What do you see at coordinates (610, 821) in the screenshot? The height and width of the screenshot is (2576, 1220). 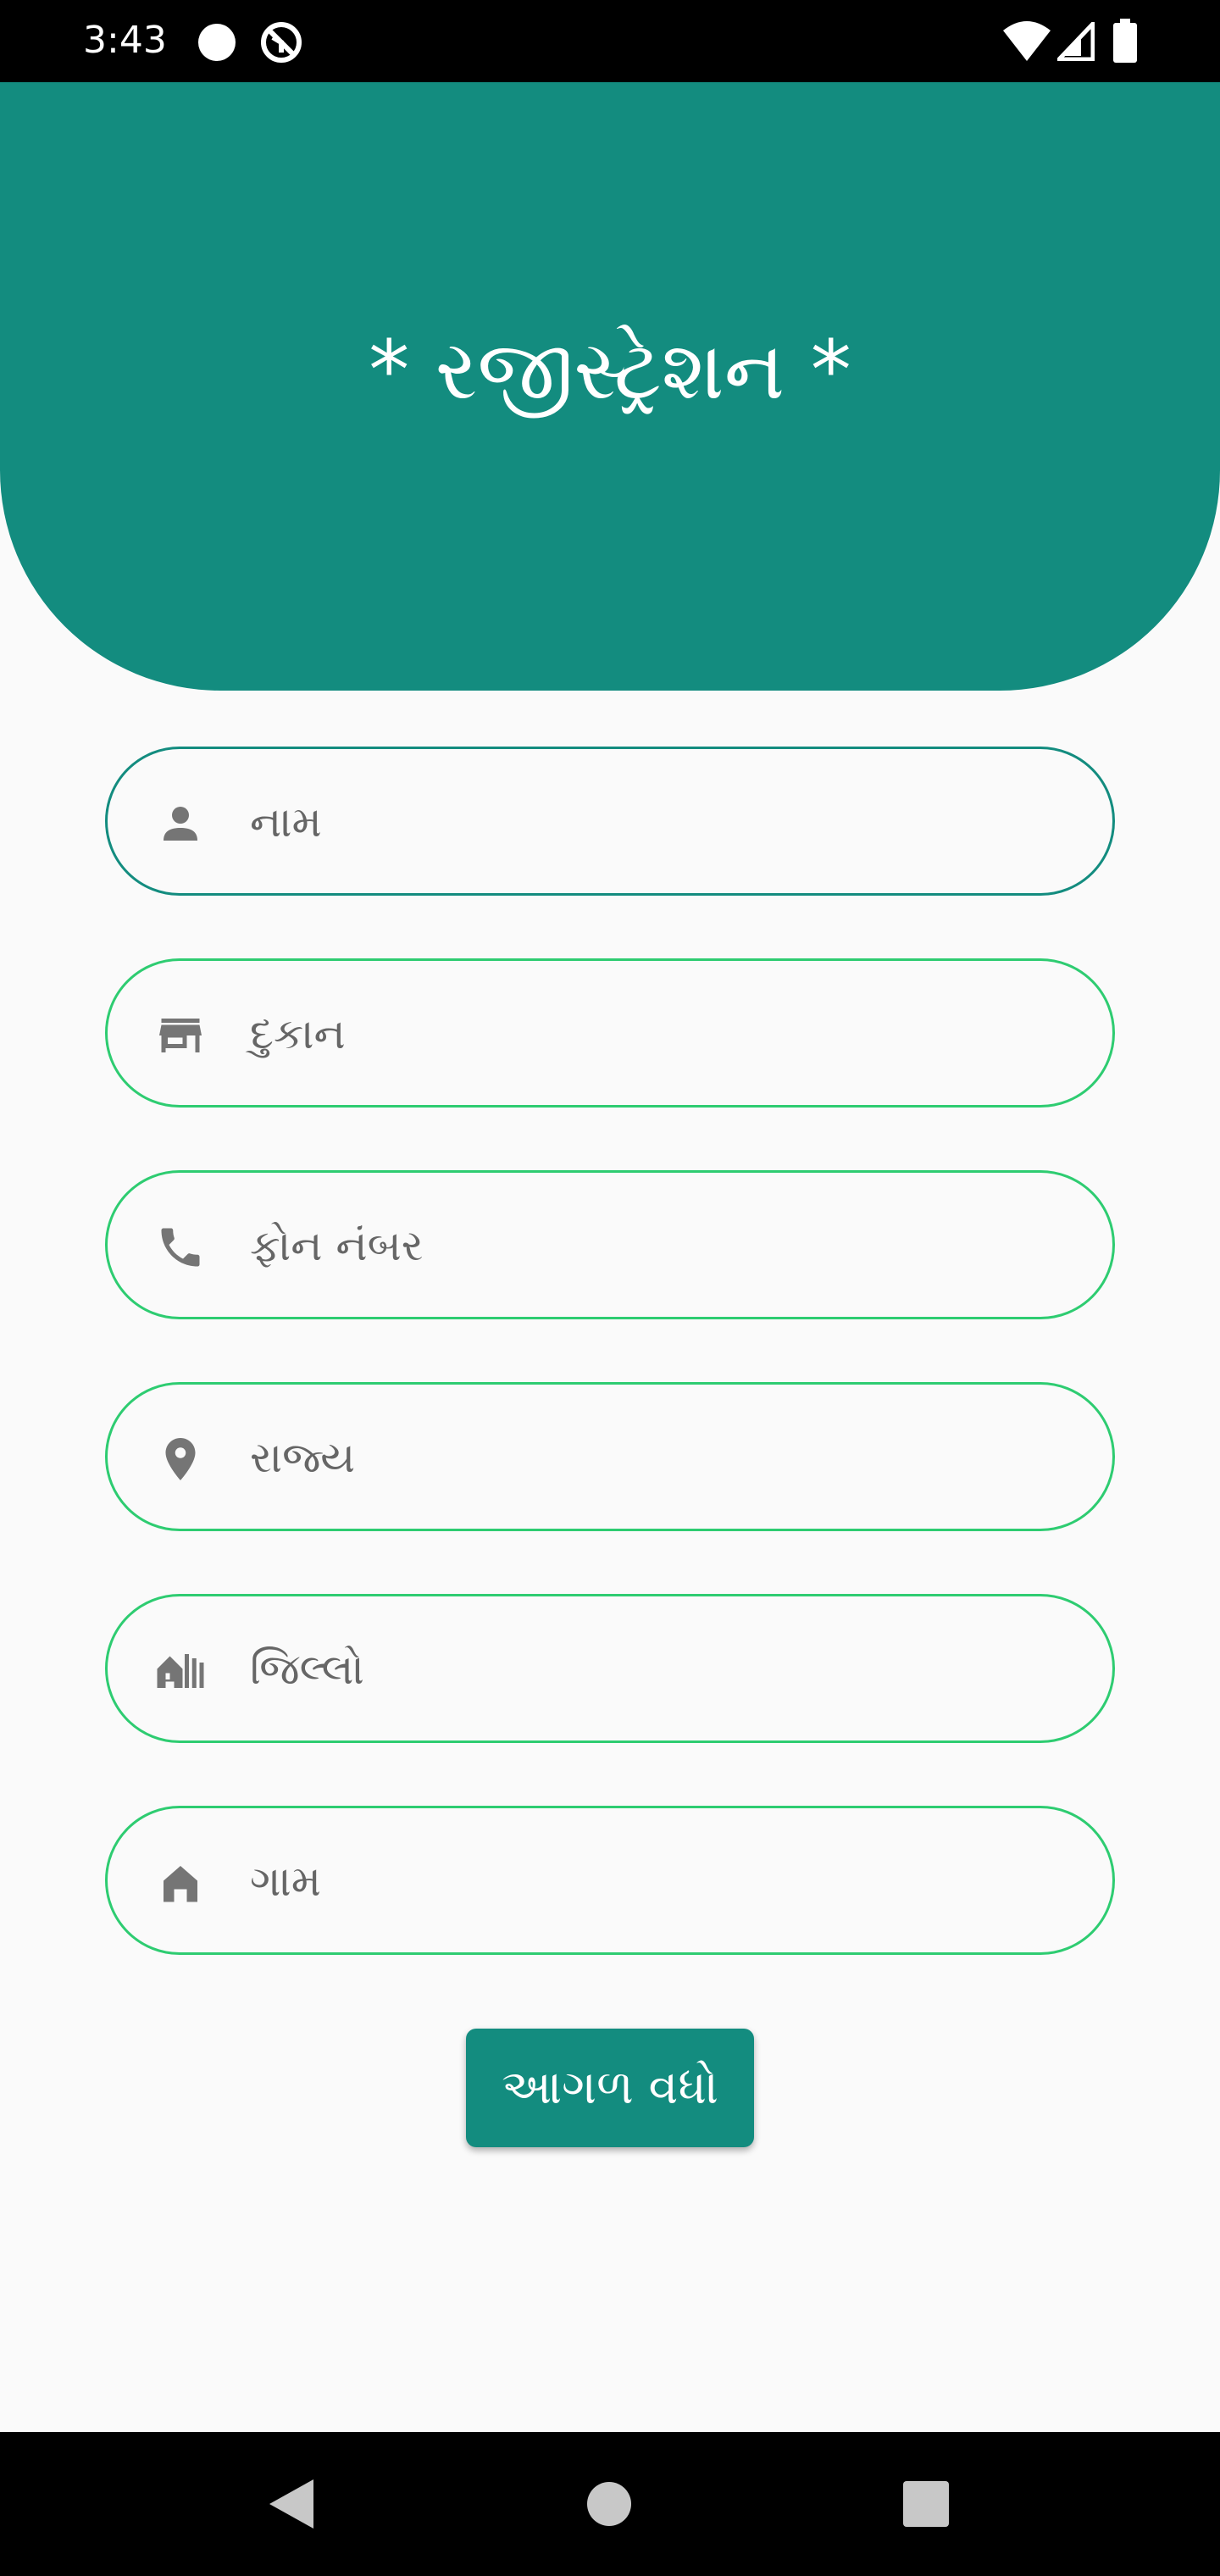 I see `name-field: નામ` at bounding box center [610, 821].